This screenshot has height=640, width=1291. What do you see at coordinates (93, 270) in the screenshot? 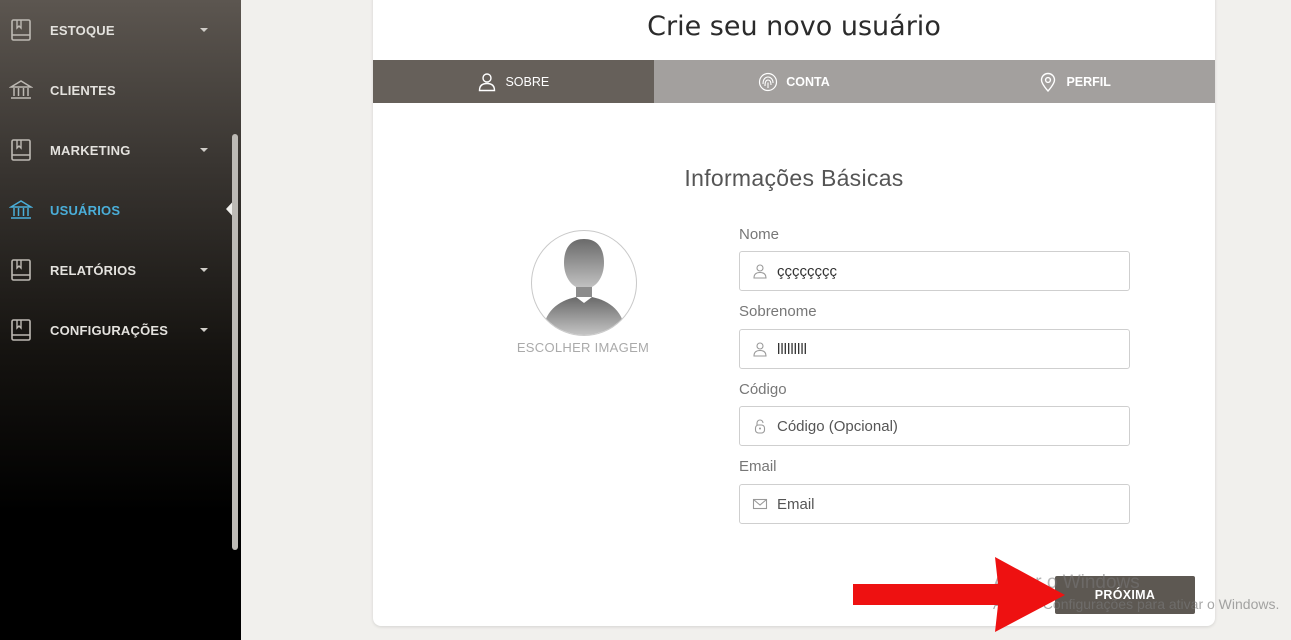
I see `sidebar-item-label: RELATÓRIOS` at bounding box center [93, 270].